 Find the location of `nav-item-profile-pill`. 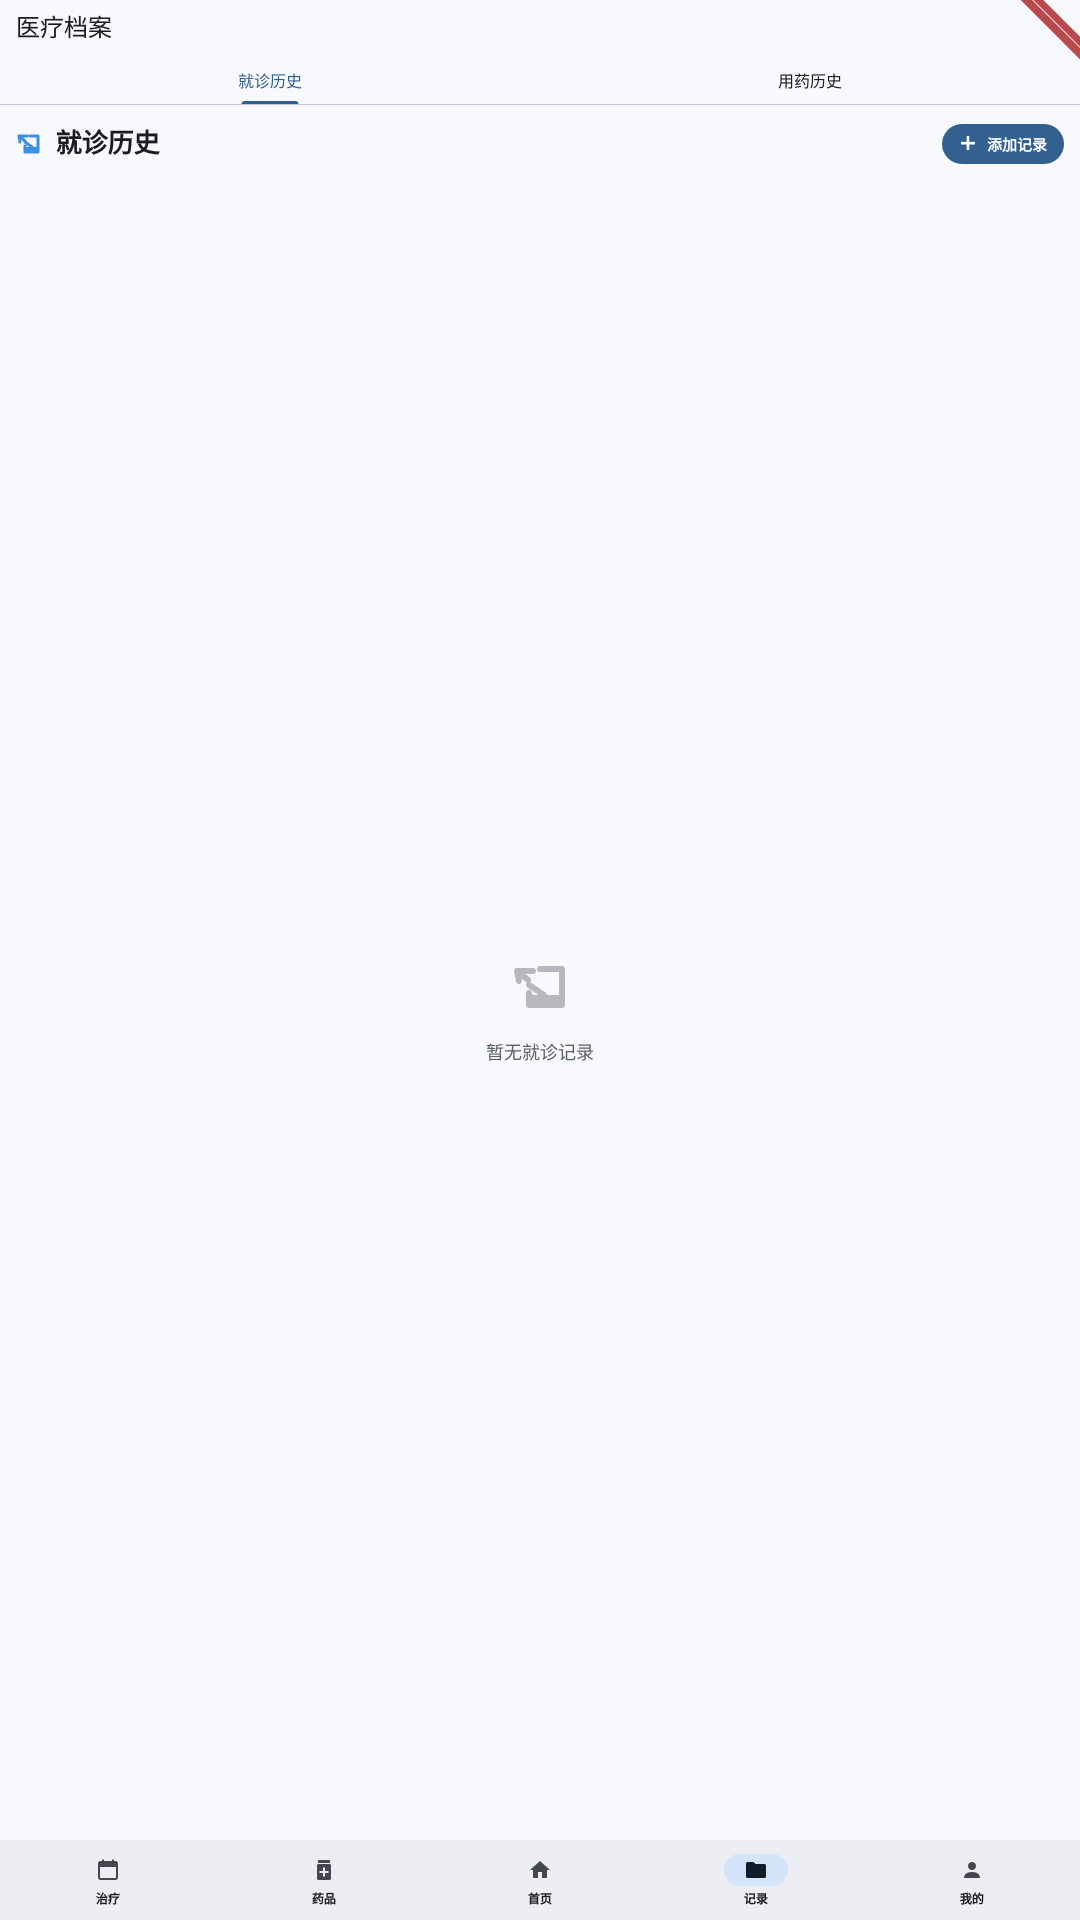

nav-item-profile-pill is located at coordinates (972, 1870).